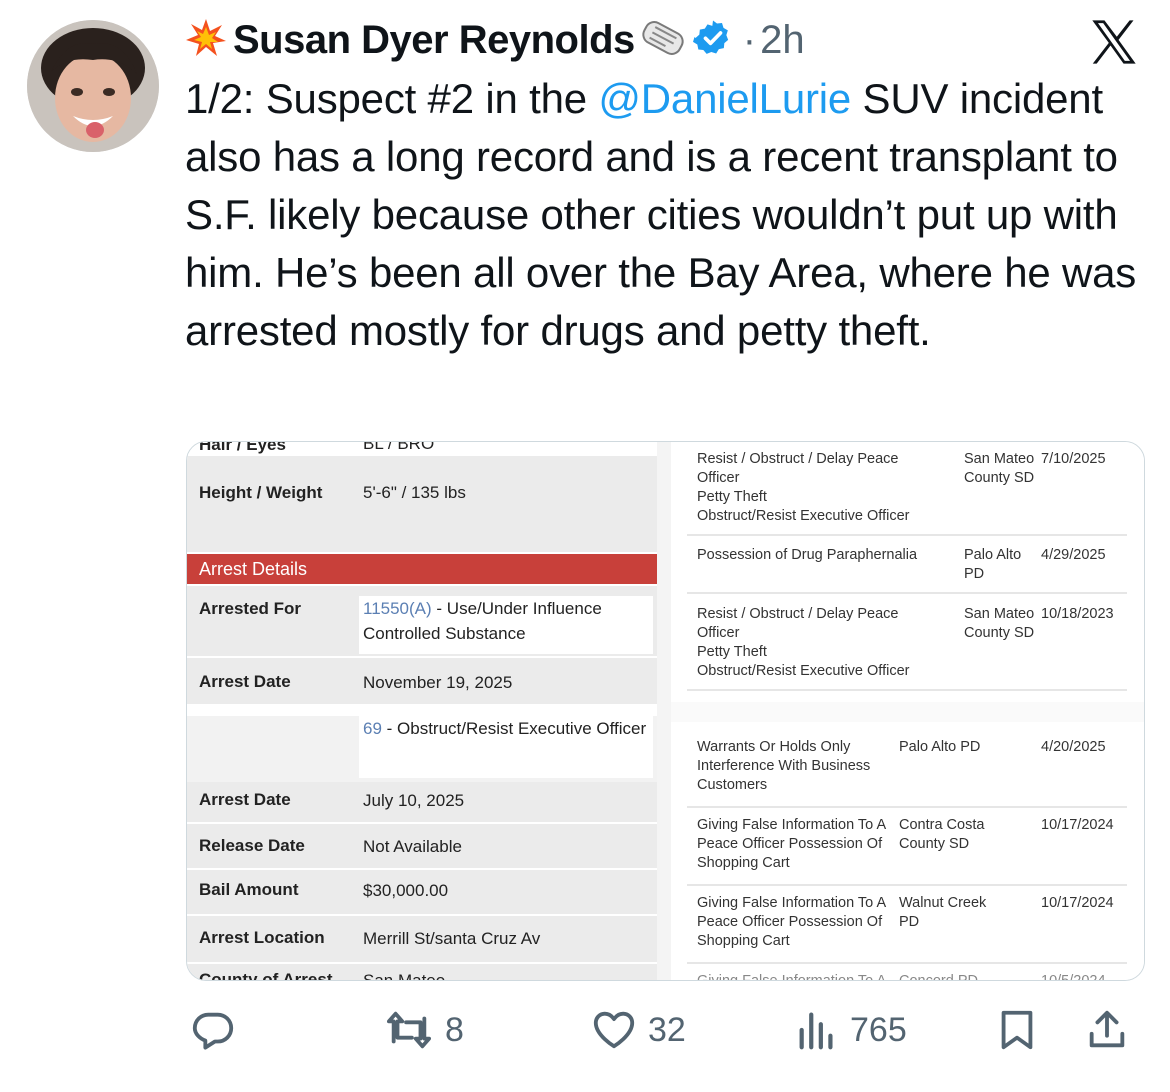  Describe the element at coordinates (506, 747) in the screenshot. I see `charge2-value: 69 - Obstruct/Resist Executive Officer` at that location.